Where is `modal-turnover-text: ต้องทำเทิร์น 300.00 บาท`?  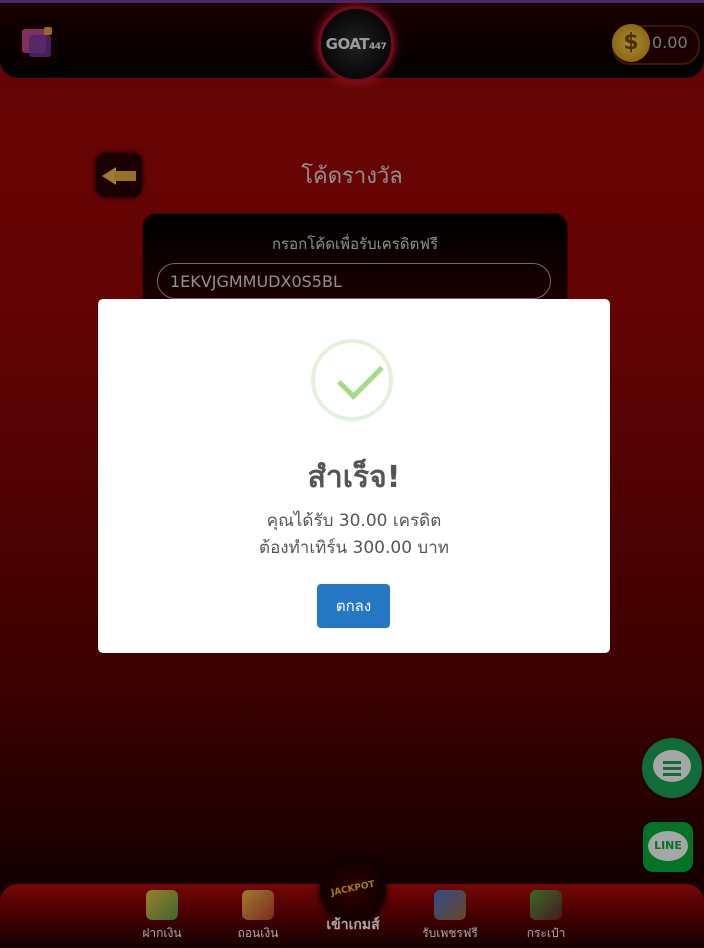 modal-turnover-text: ต้องทำเทิร์น 300.00 บาท is located at coordinates (354, 548).